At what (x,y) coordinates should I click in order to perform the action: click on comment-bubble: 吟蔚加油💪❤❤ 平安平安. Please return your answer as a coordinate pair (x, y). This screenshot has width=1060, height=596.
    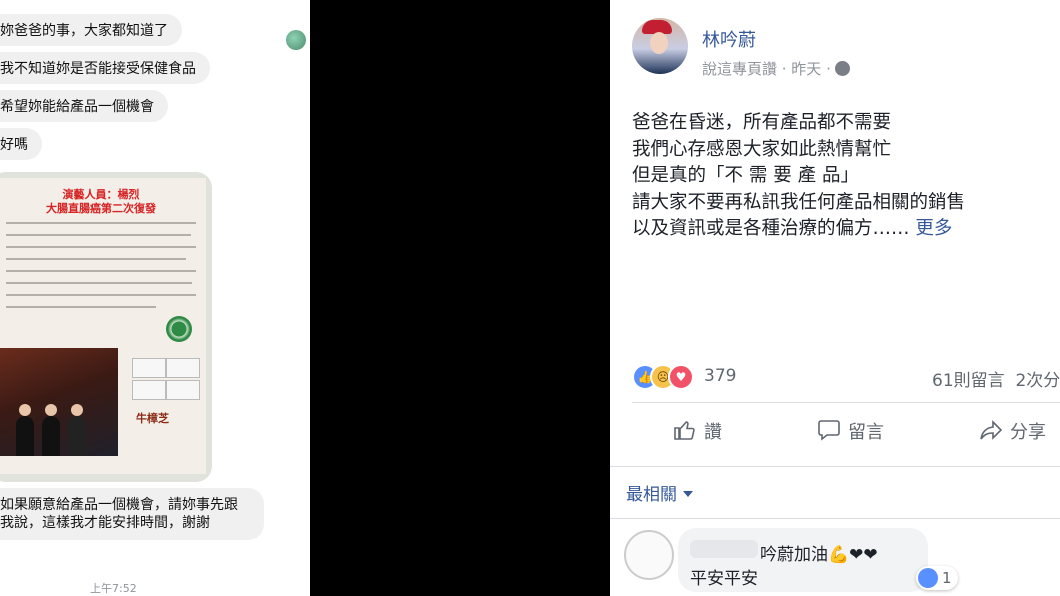
    Looking at the image, I should click on (803, 560).